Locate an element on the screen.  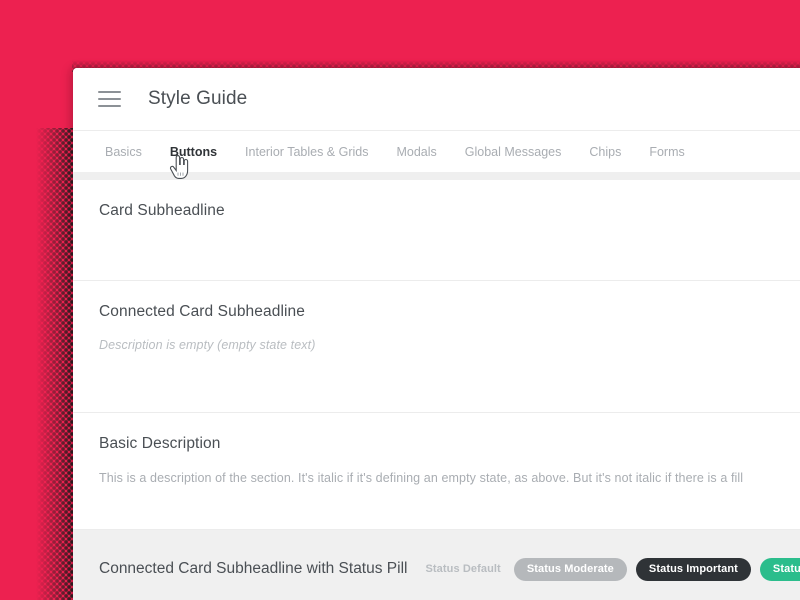
tab-buttons: Buttons is located at coordinates (193, 152).